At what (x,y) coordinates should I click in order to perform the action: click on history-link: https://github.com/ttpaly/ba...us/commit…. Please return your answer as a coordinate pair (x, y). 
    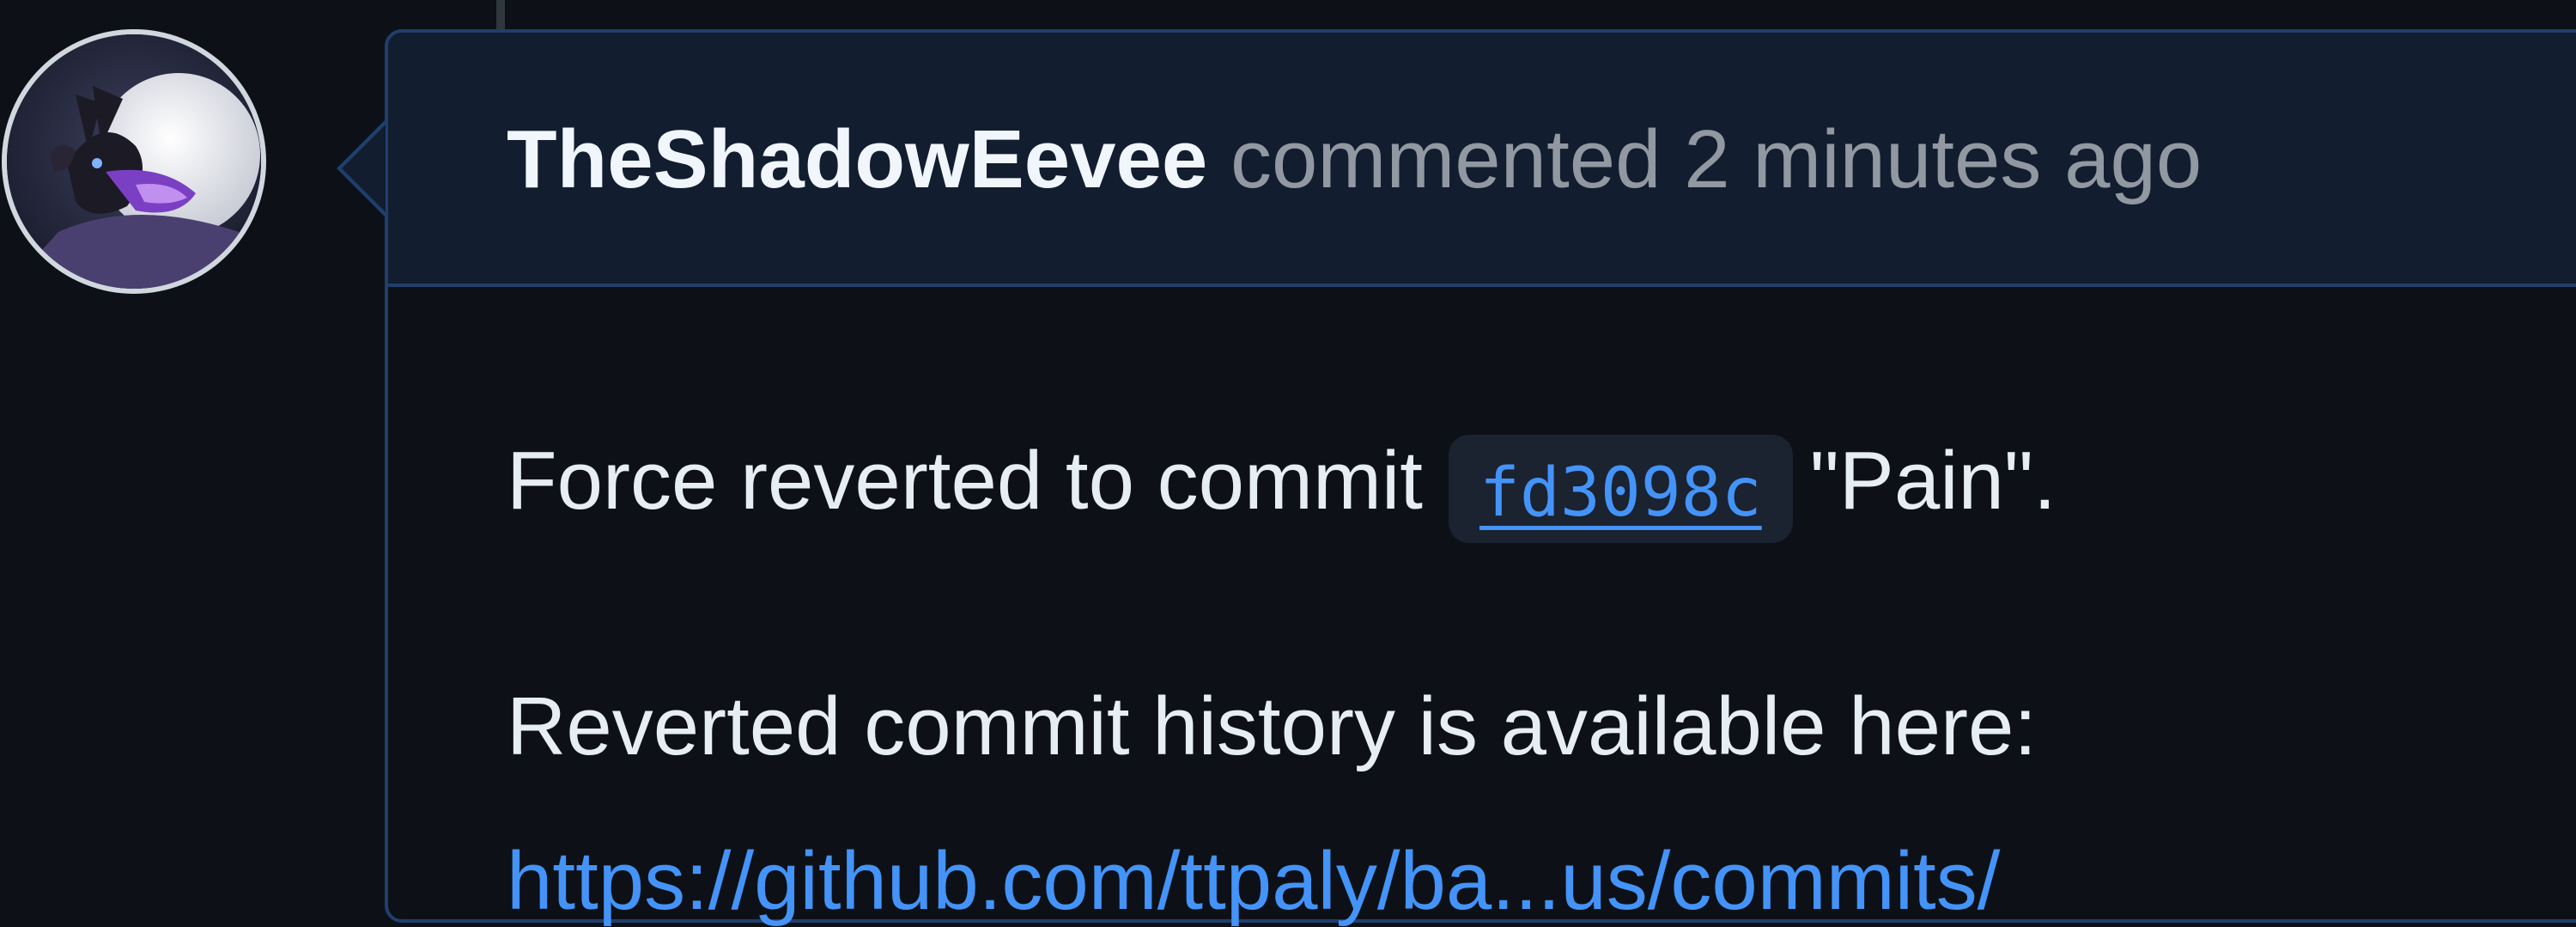
    Looking at the image, I should click on (1254, 881).